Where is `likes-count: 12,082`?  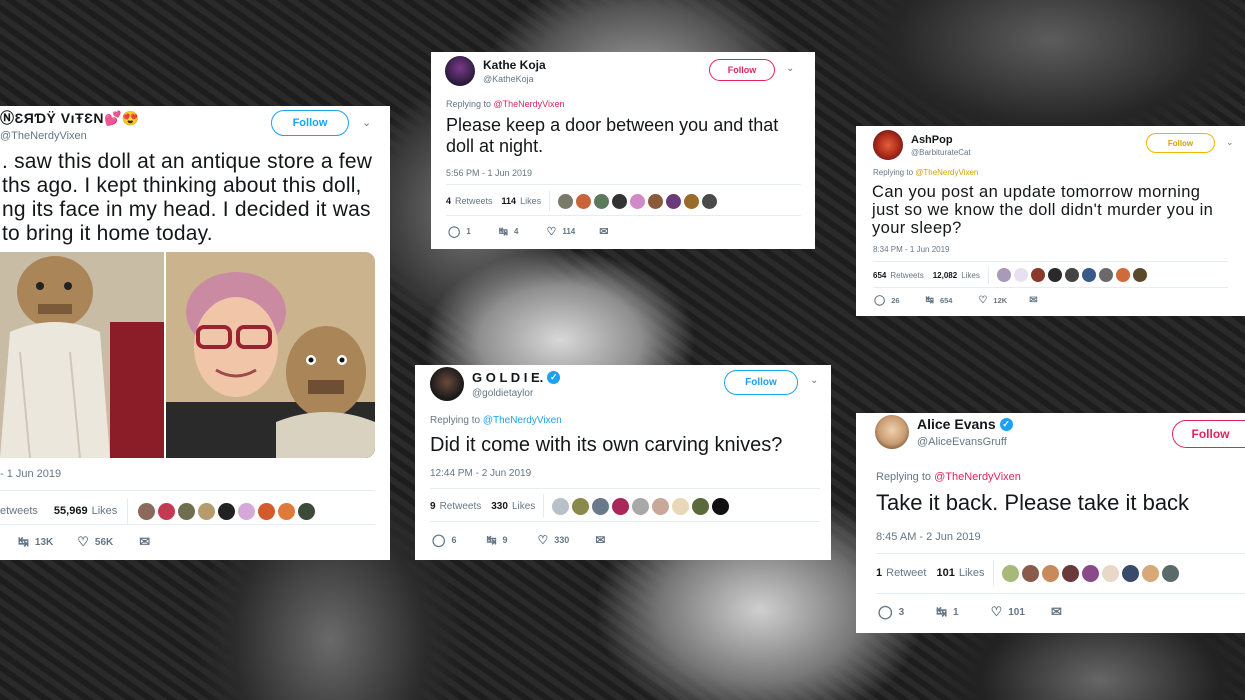 likes-count: 12,082 is located at coordinates (945, 275).